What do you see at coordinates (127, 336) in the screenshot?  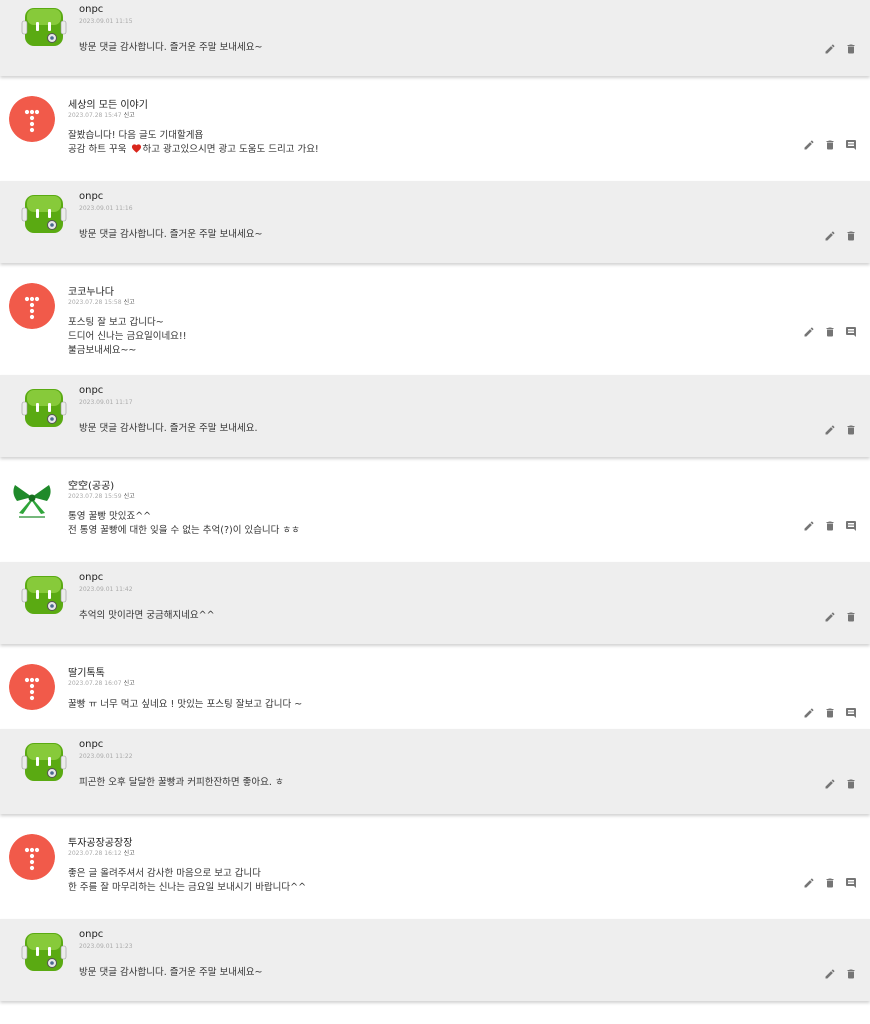 I see `comment-text: 드디어 신나는 금요일이네요!!` at bounding box center [127, 336].